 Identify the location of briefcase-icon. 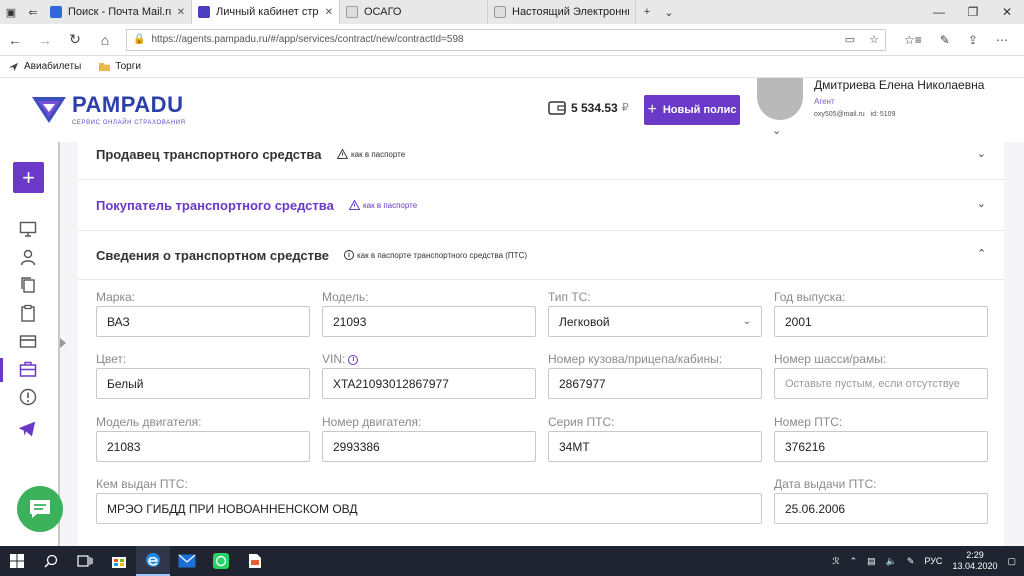
(28, 369).